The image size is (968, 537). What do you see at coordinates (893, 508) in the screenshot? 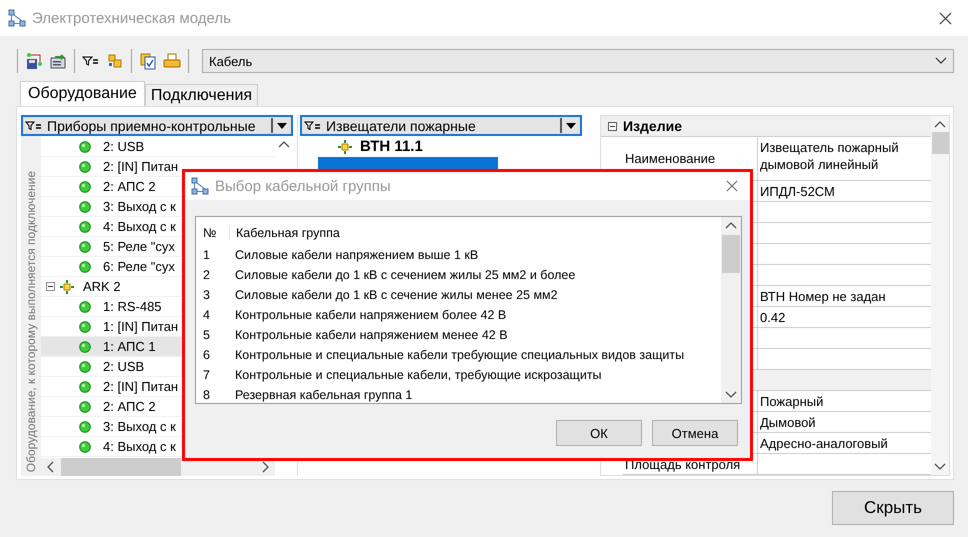
I see `hide-button: Скрыть` at bounding box center [893, 508].